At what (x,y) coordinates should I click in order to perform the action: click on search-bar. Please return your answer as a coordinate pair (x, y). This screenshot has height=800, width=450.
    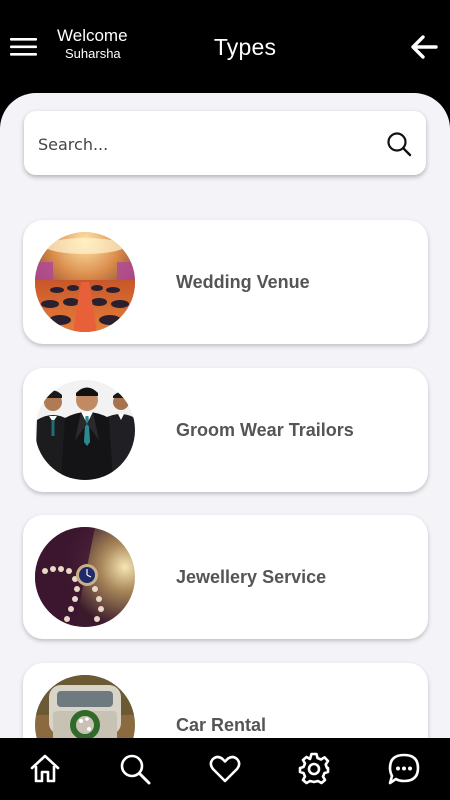
    Looking at the image, I should click on (225, 144).